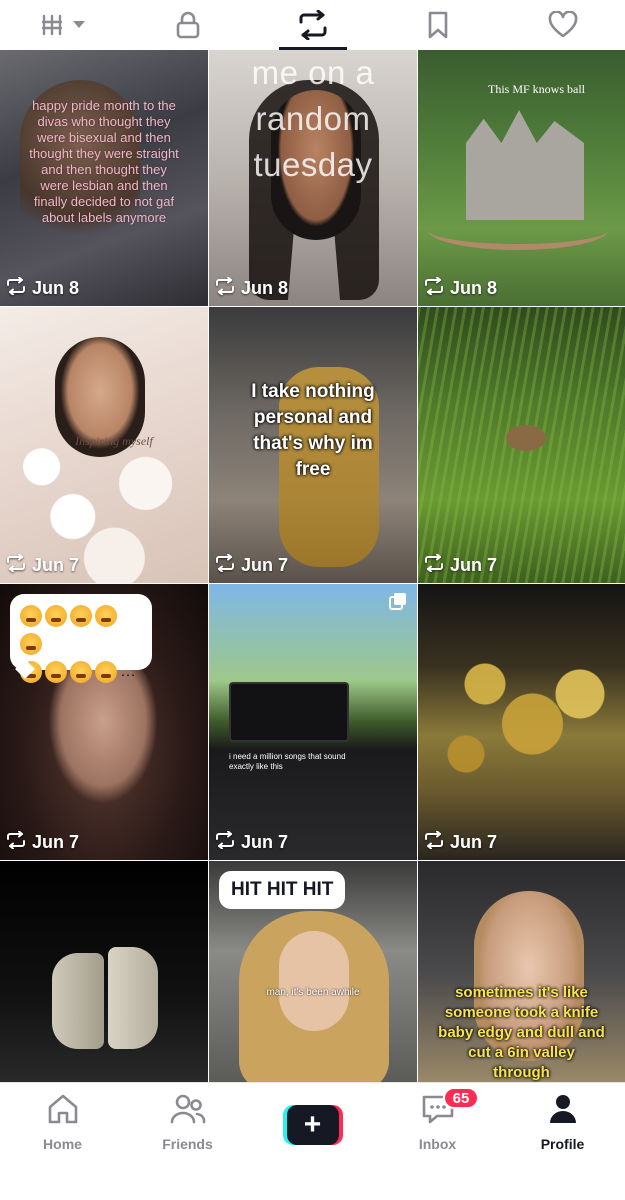  I want to click on tab-private, so click(187, 25).